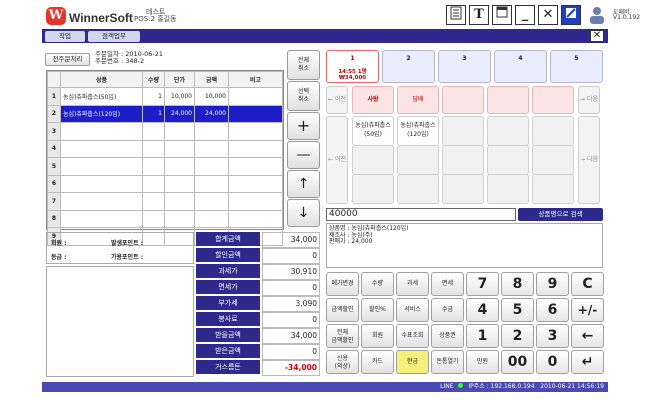 The image size is (660, 400). I want to click on amount-discount-key: 금액할인, so click(342, 310).